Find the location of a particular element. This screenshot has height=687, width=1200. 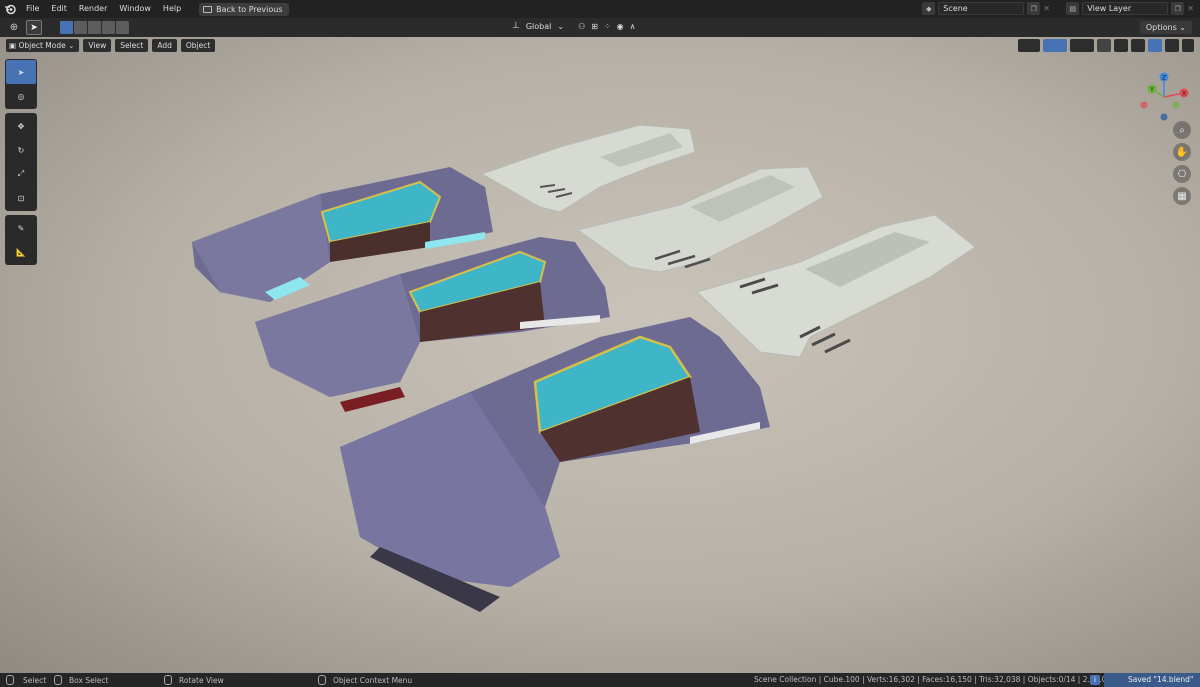

menu-render: Render is located at coordinates (93, 9).